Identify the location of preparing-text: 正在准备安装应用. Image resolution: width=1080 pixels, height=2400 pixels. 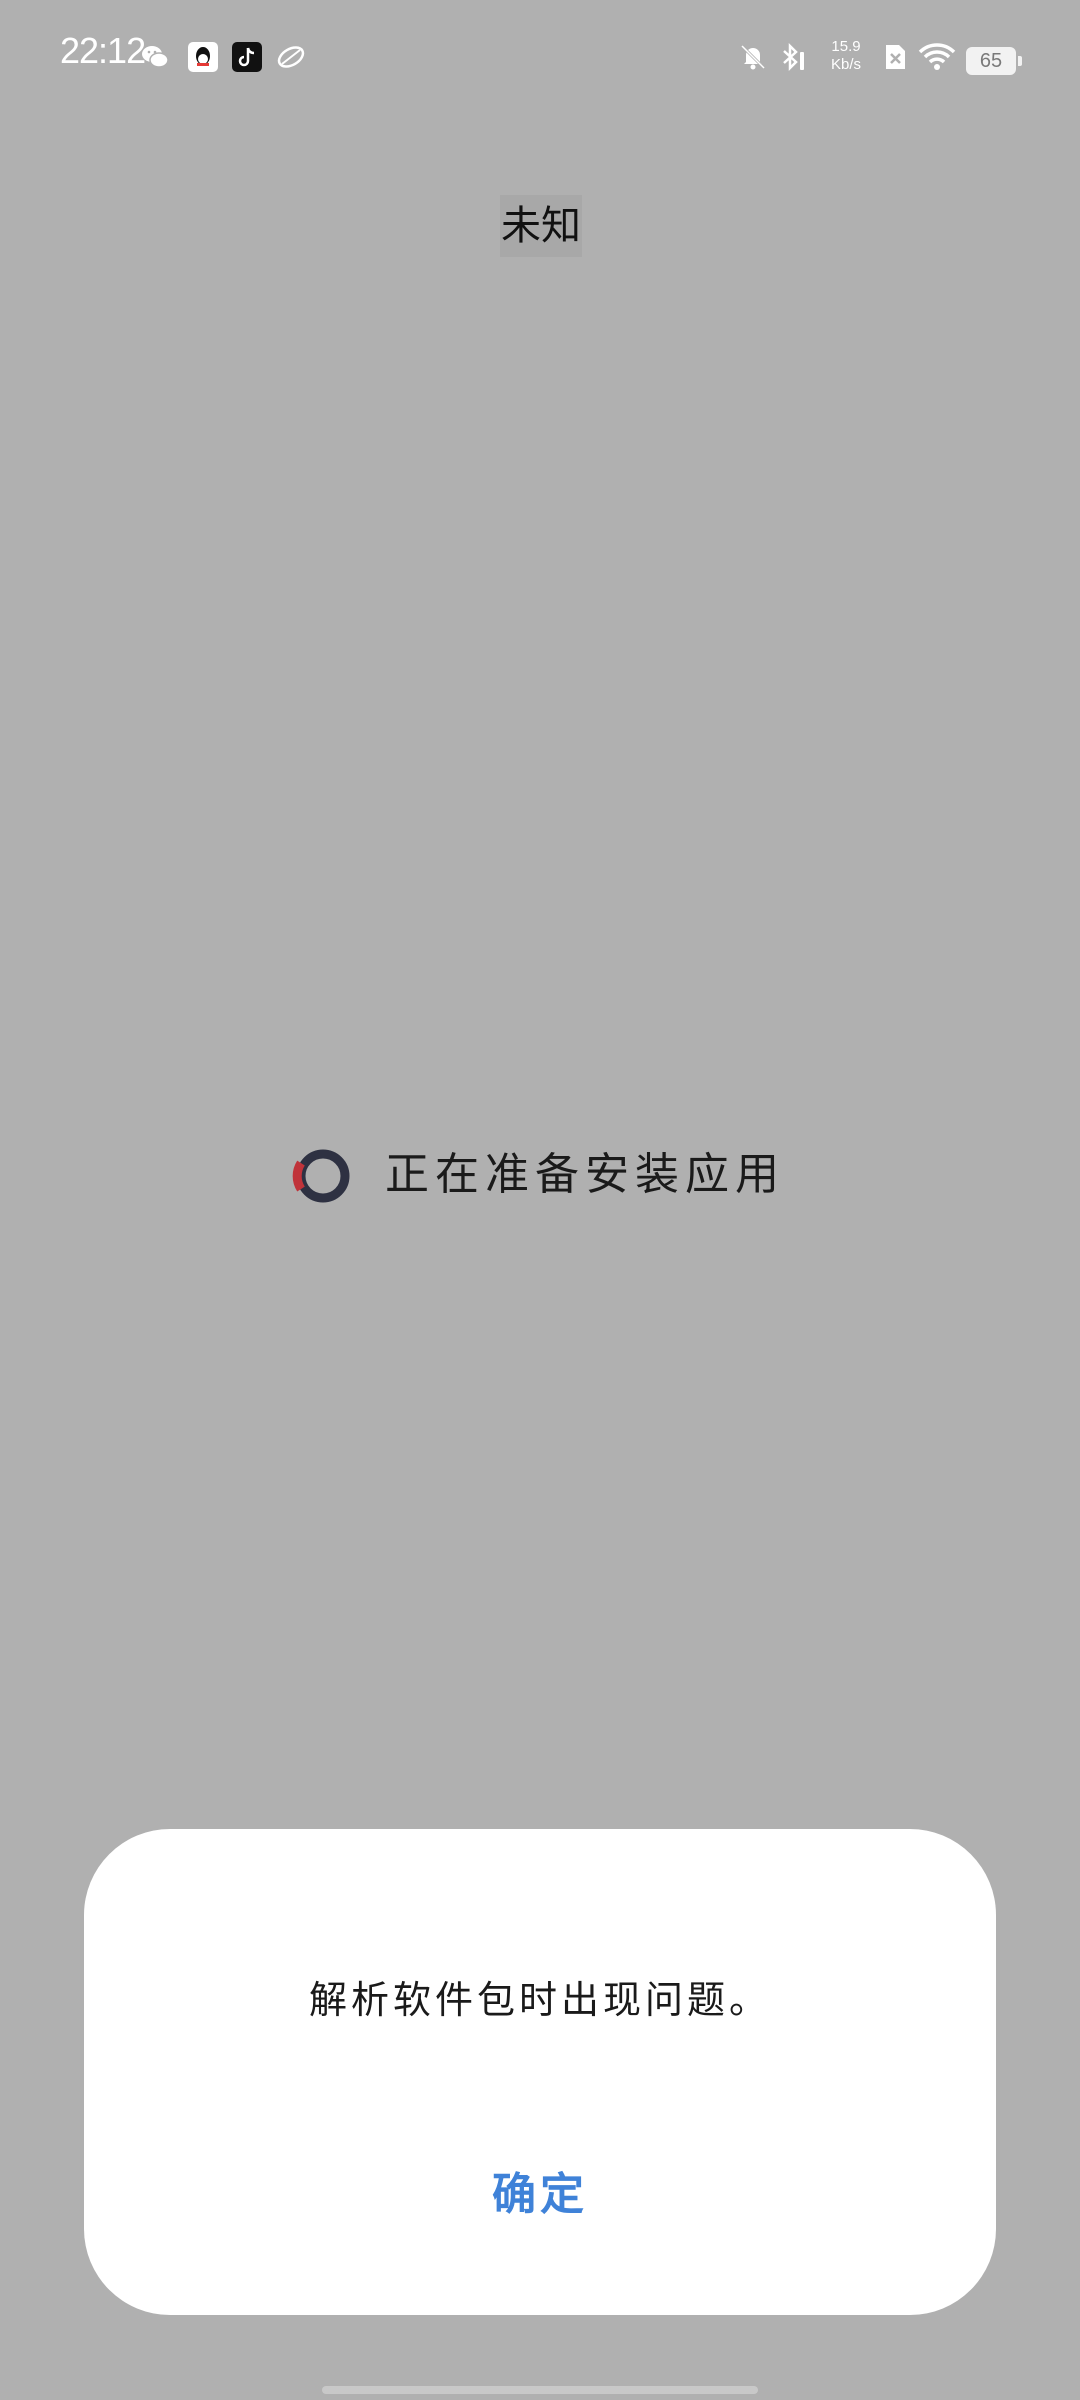
(585, 1174).